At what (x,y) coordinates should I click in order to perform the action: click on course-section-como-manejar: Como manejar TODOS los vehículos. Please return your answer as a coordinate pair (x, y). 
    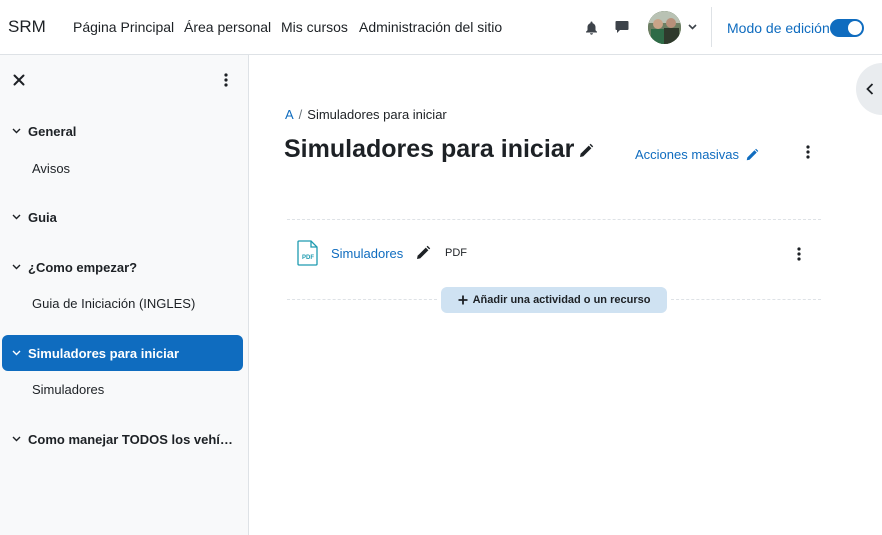
    Looking at the image, I should click on (122, 439).